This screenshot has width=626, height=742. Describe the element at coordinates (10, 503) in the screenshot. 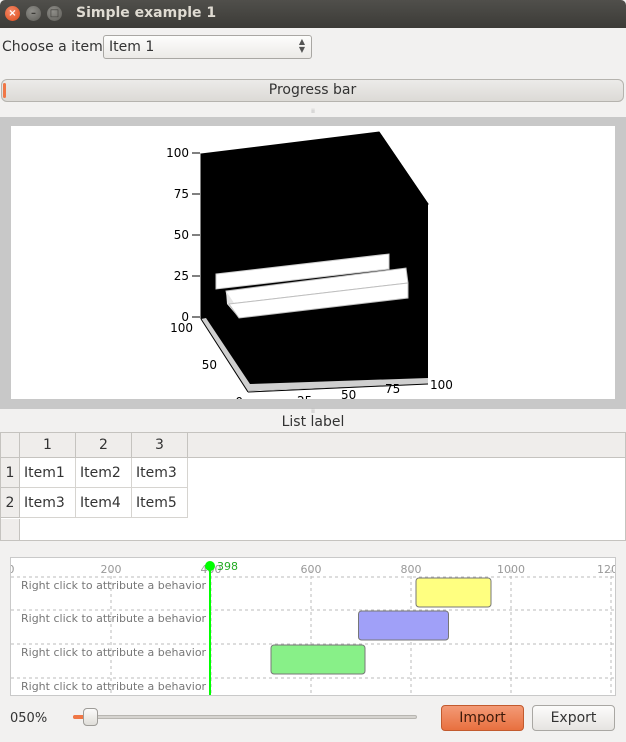

I see `row-header: 2` at that location.